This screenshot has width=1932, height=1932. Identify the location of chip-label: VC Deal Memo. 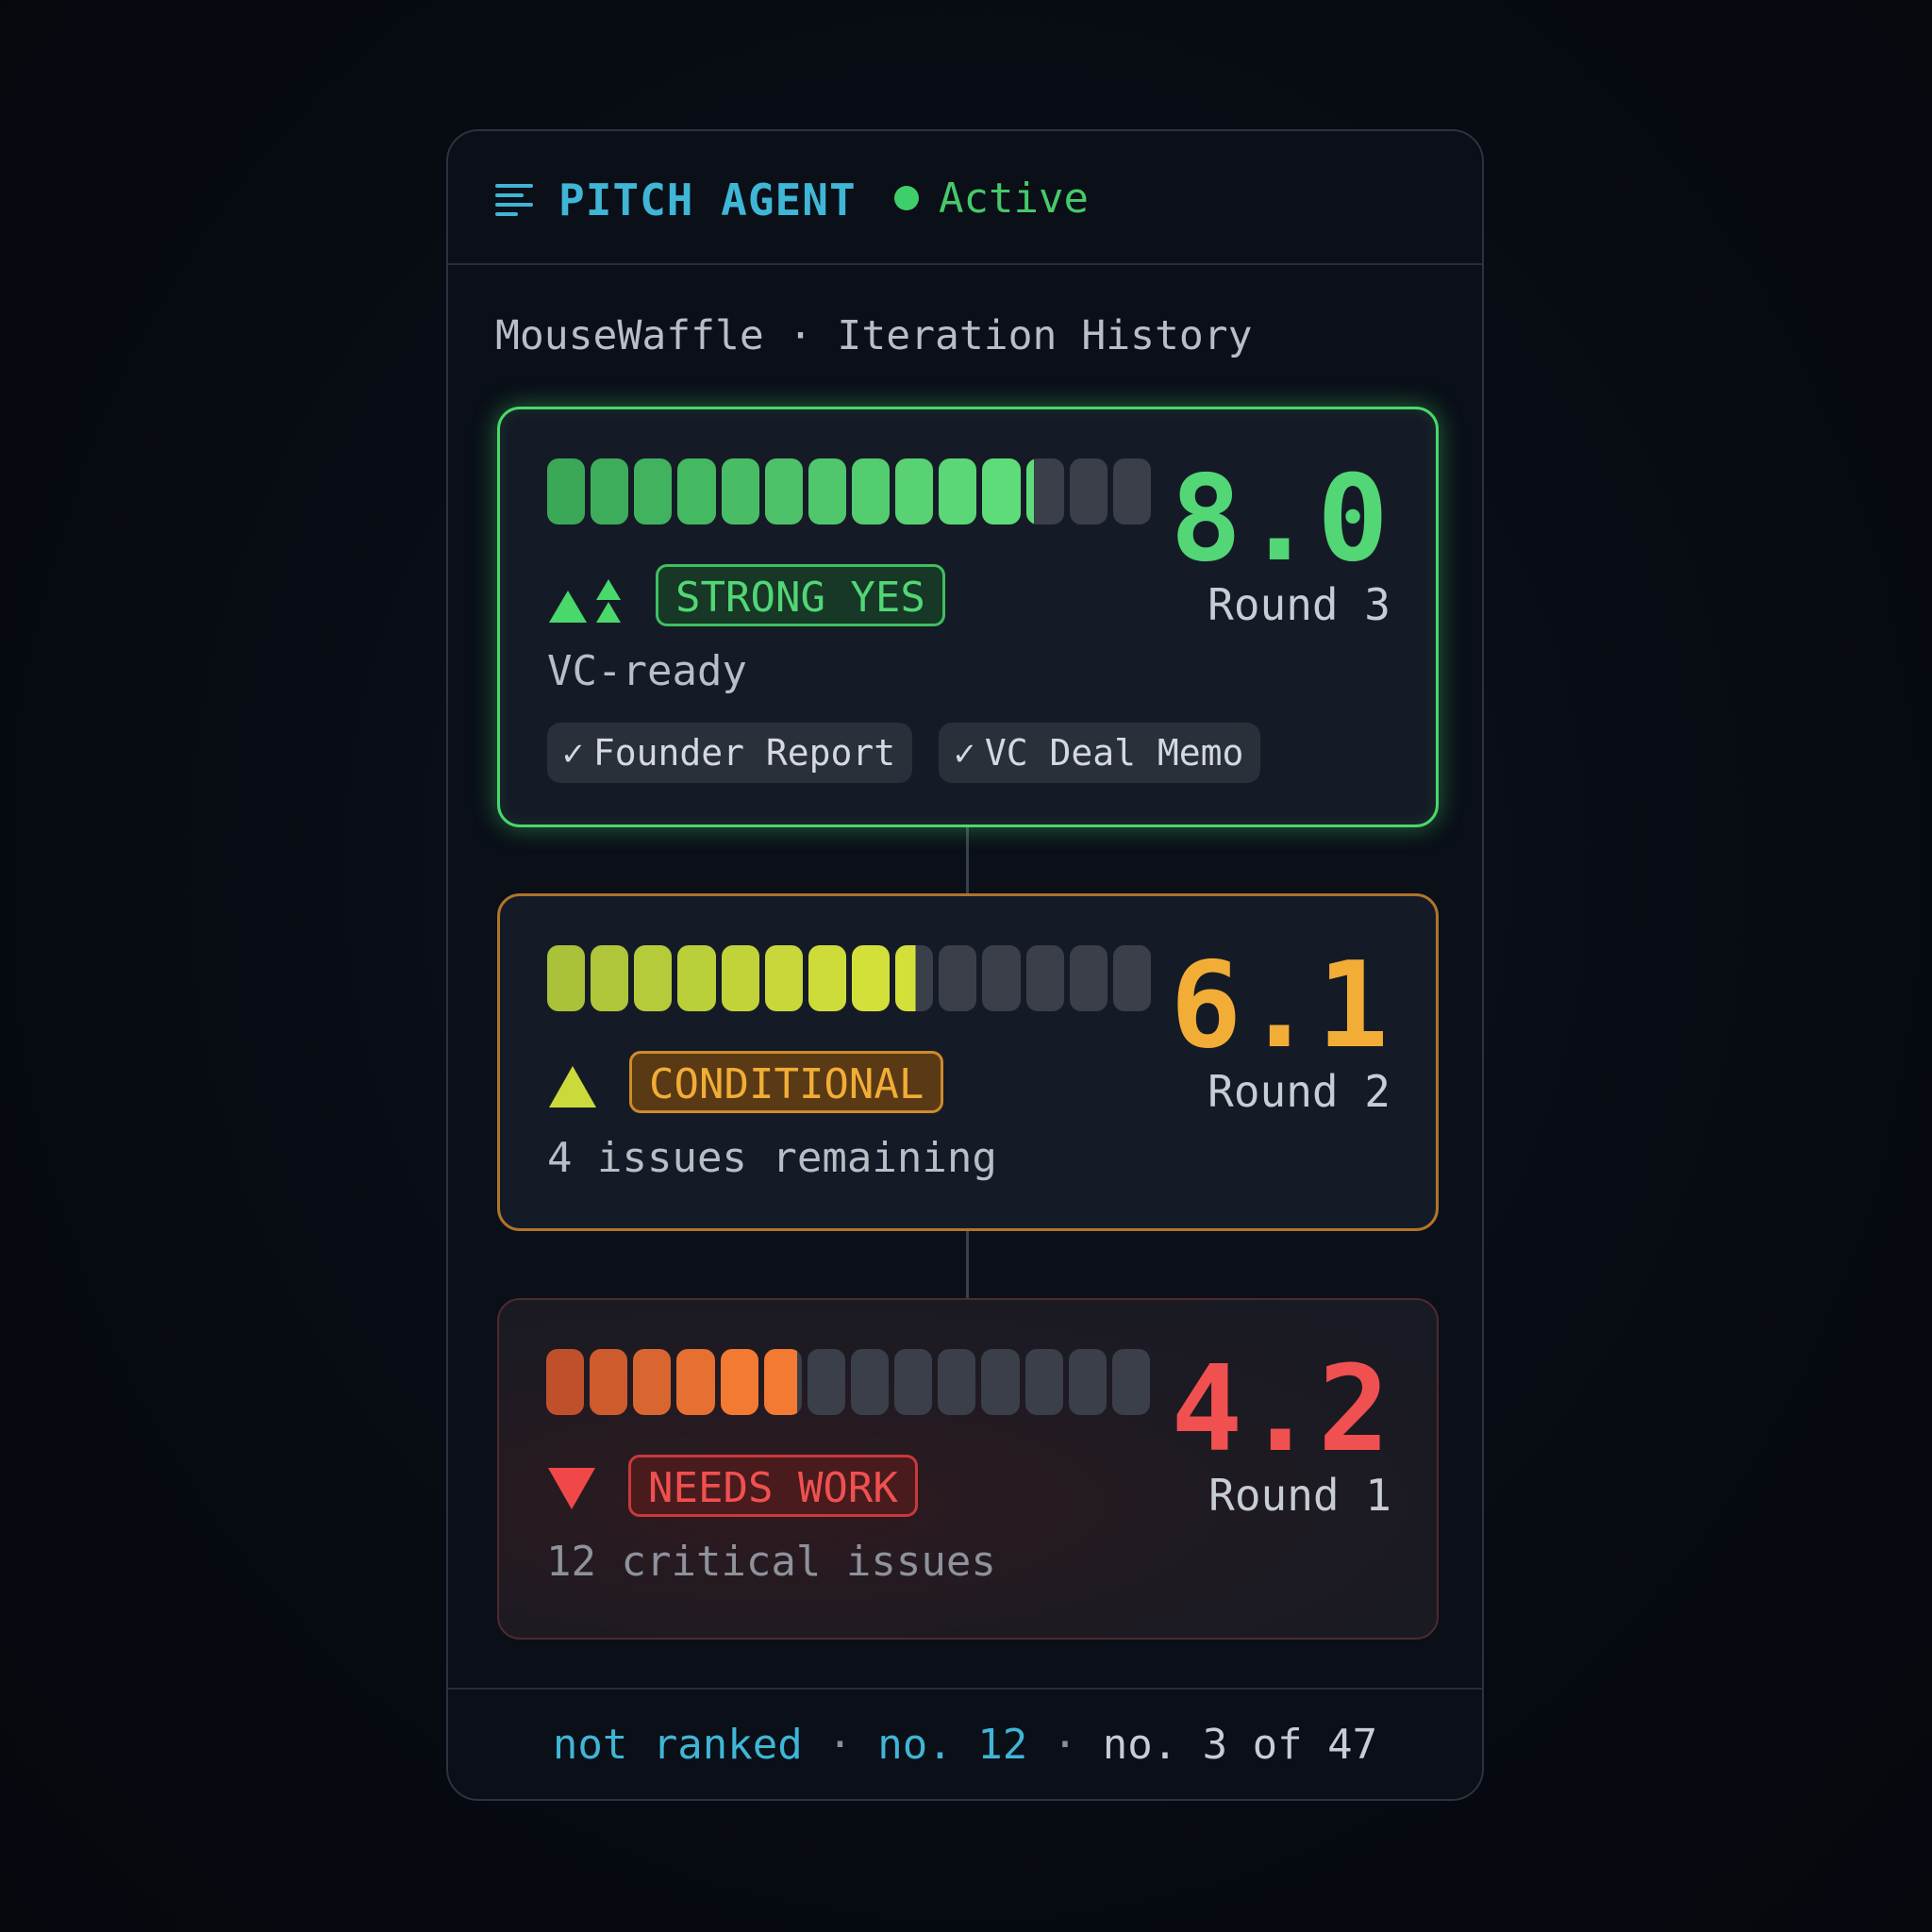
(1114, 753).